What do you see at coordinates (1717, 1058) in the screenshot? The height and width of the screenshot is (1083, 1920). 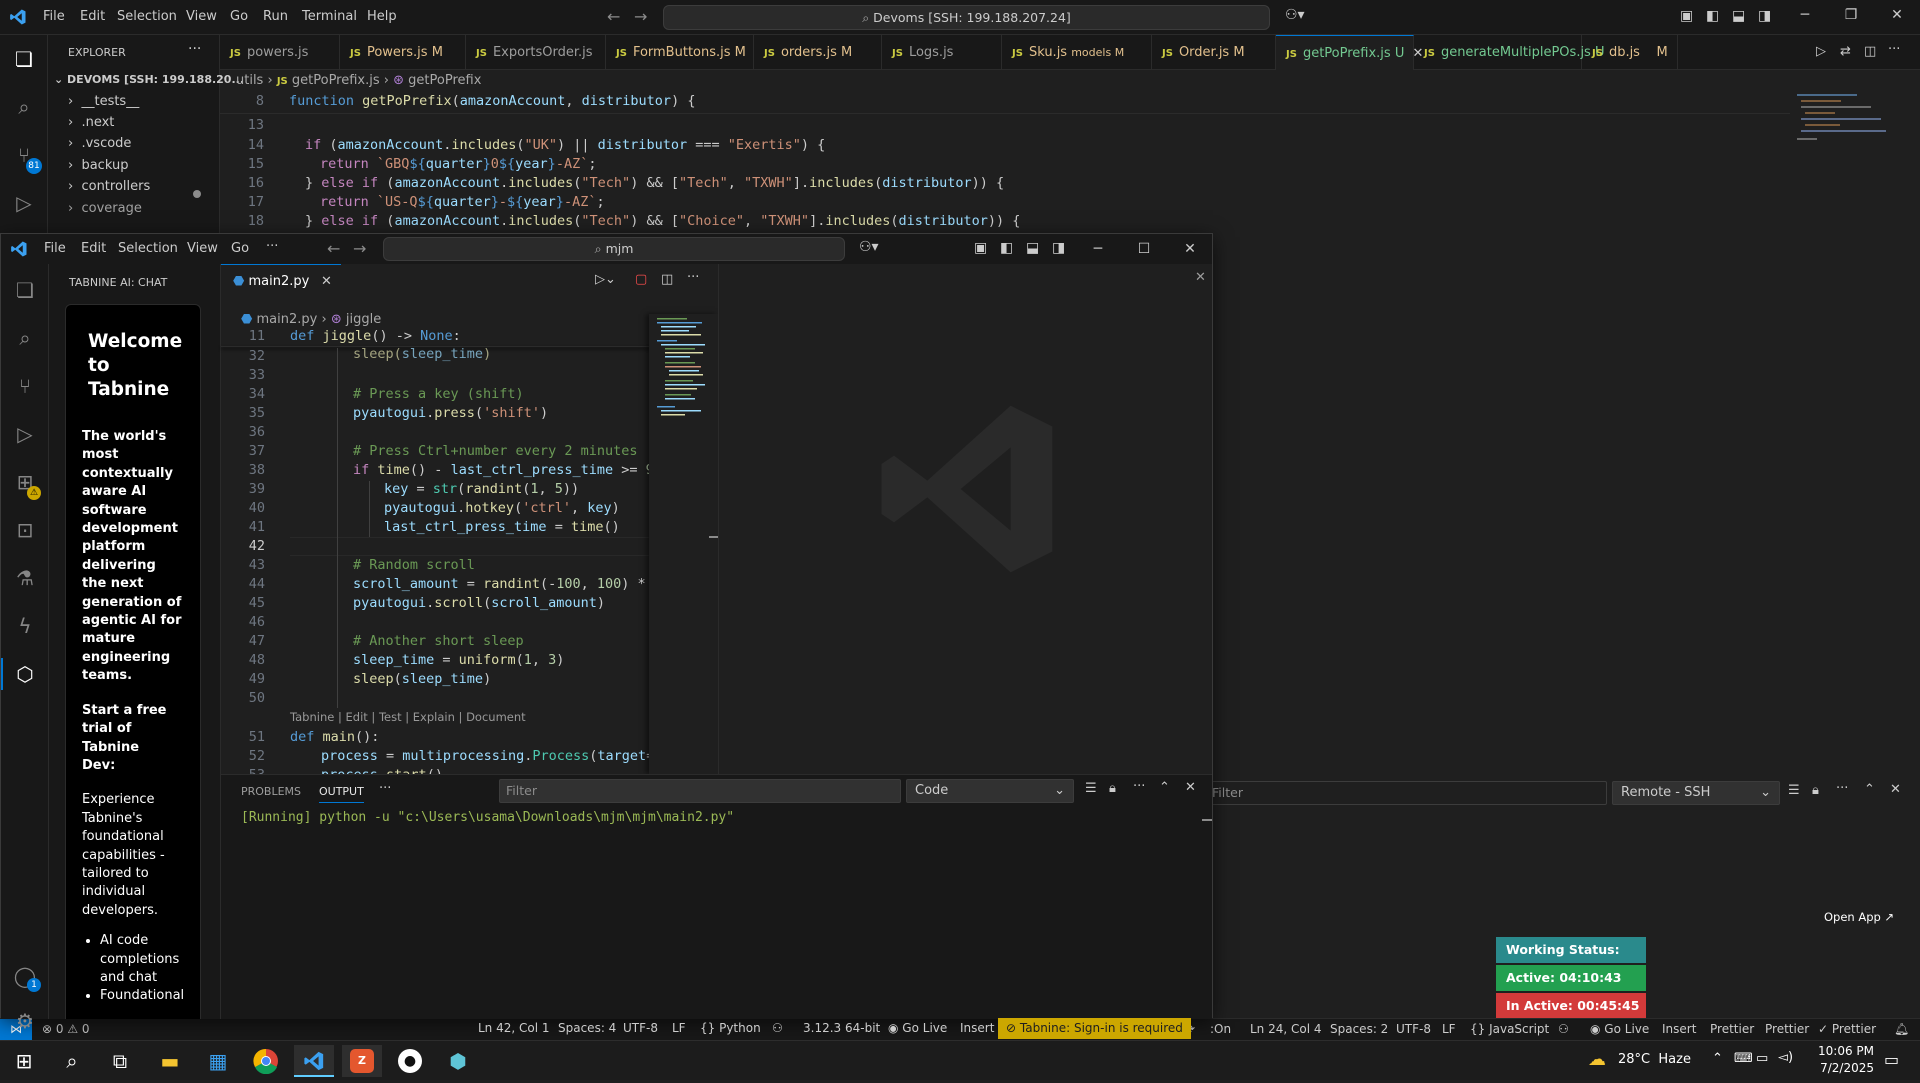 I see `hidden-icons-chevron-icon: ⌃` at bounding box center [1717, 1058].